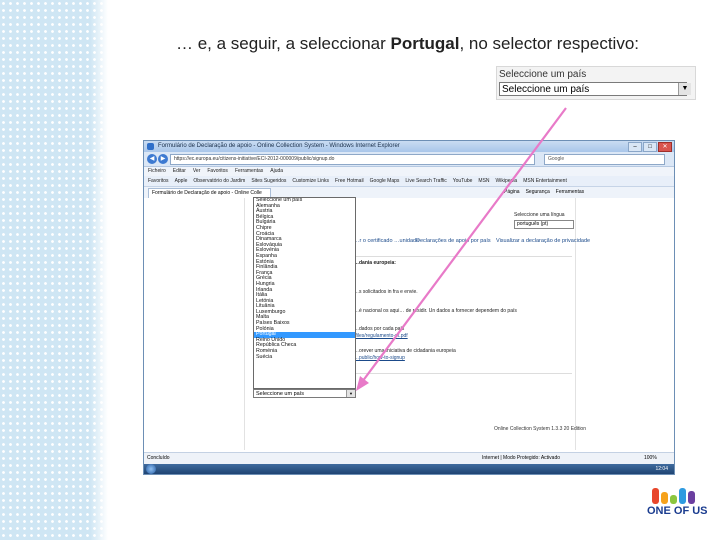 The height and width of the screenshot is (540, 720). I want to click on page-heading: …dania europeia:, so click(375, 263).